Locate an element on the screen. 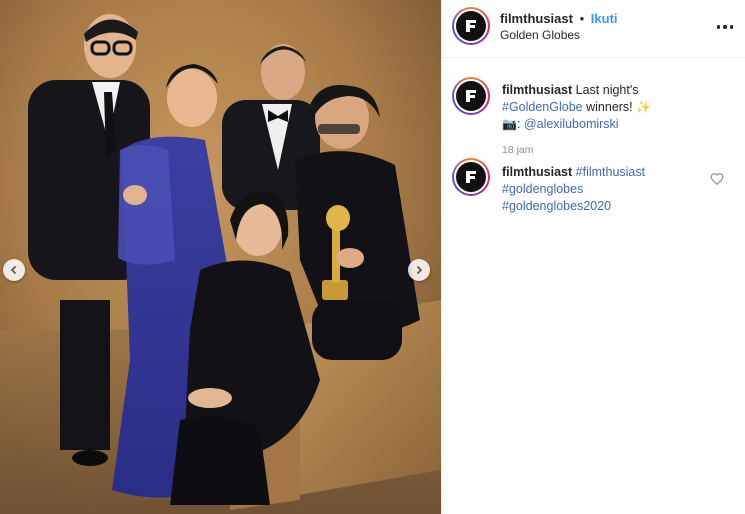 The image size is (745, 514). caption-intro: Last night's is located at coordinates (607, 90).